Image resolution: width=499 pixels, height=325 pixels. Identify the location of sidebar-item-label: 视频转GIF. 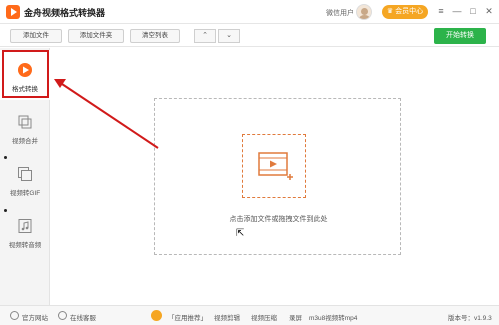
(25, 193).